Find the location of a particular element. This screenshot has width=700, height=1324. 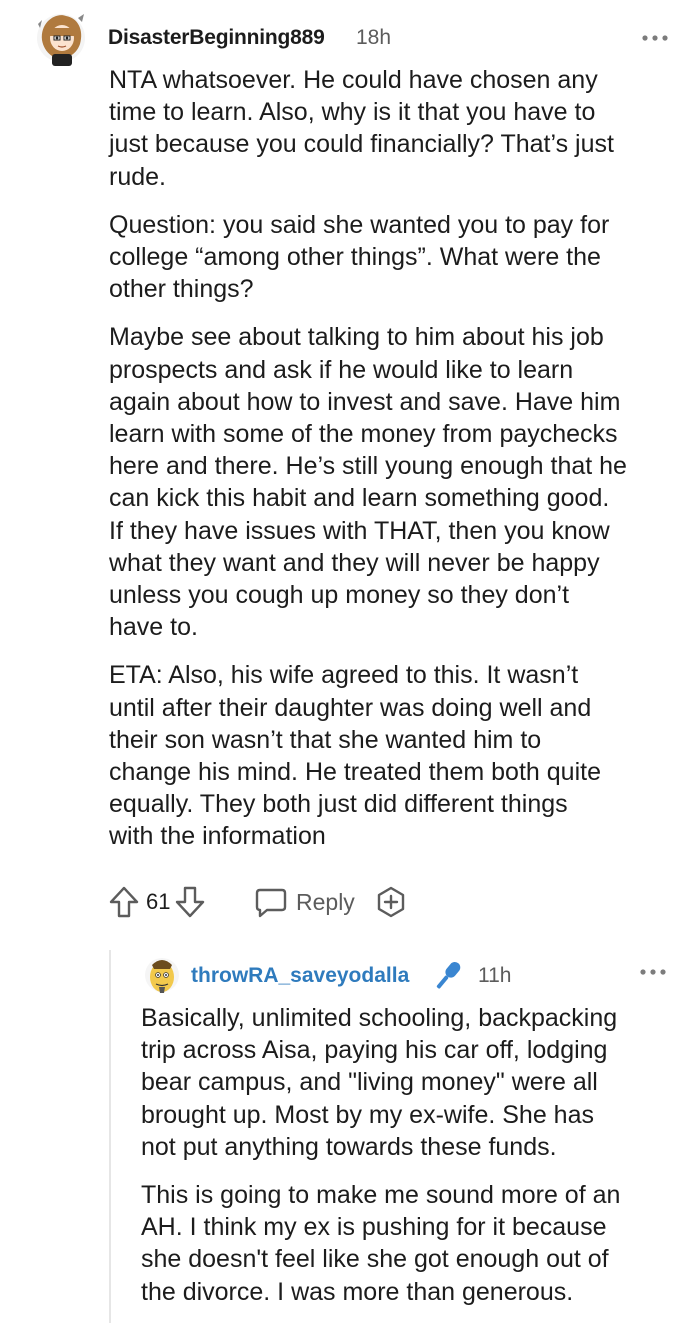

reply-button: Reply is located at coordinates (304, 902).